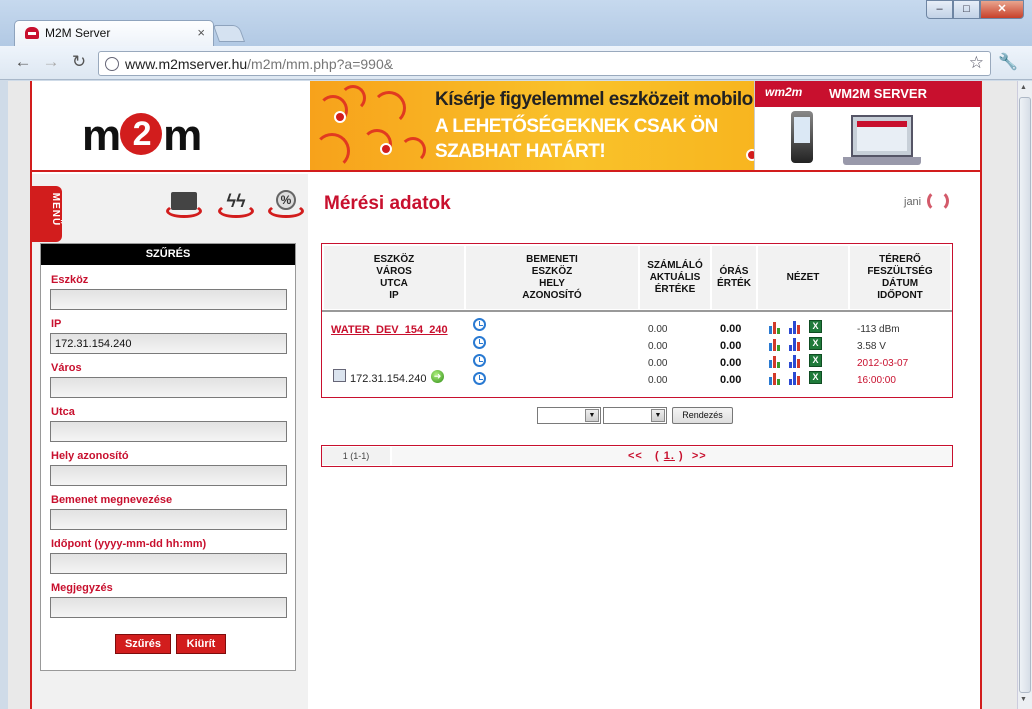 This screenshot has height=709, width=1032. Describe the element at coordinates (803, 277) in the screenshot. I see `column-header-view: NÉZET` at that location.